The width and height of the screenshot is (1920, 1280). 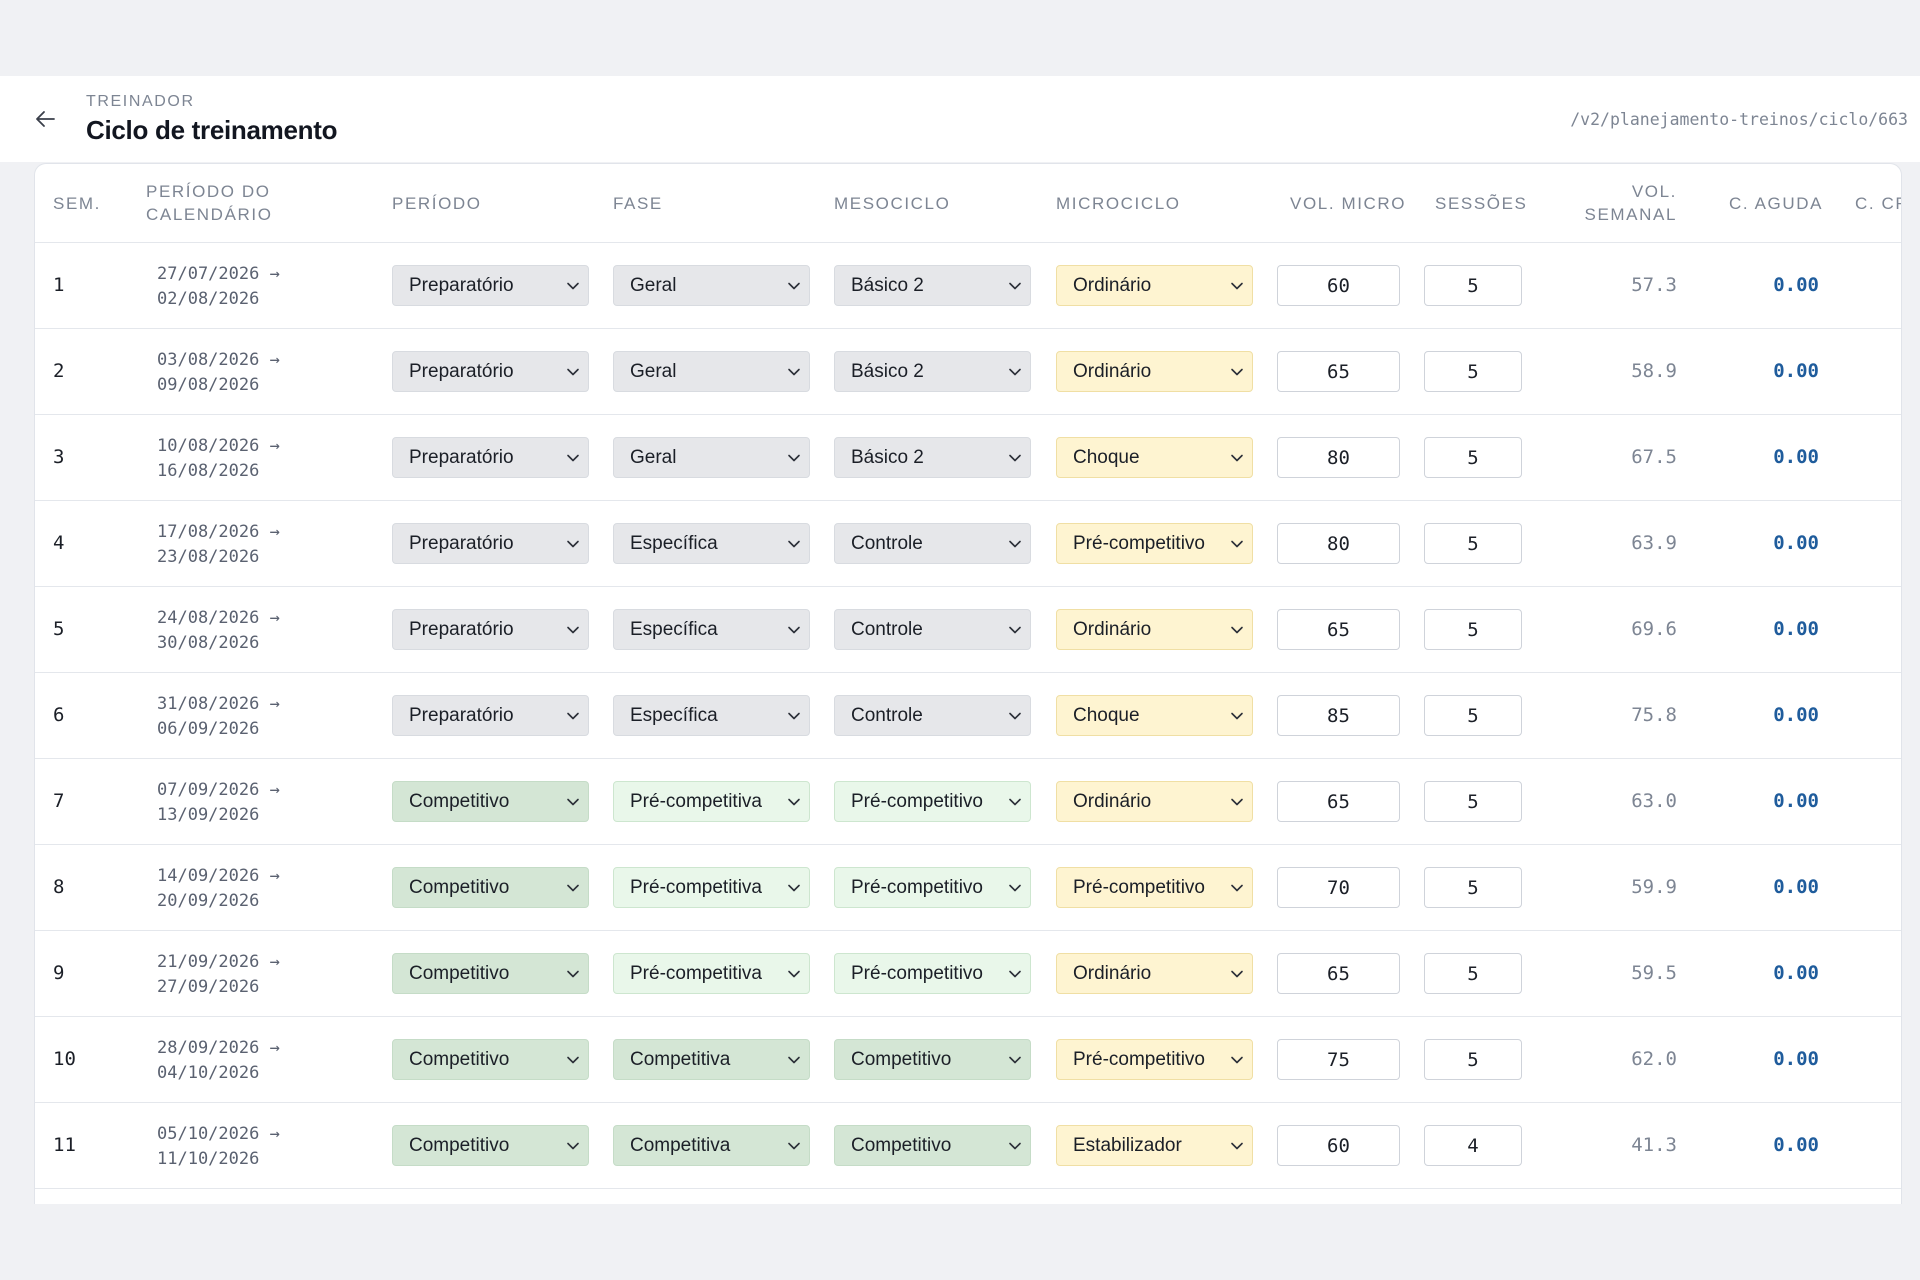 I want to click on microcycle-select: Estabilizador, so click(x=1154, y=1145).